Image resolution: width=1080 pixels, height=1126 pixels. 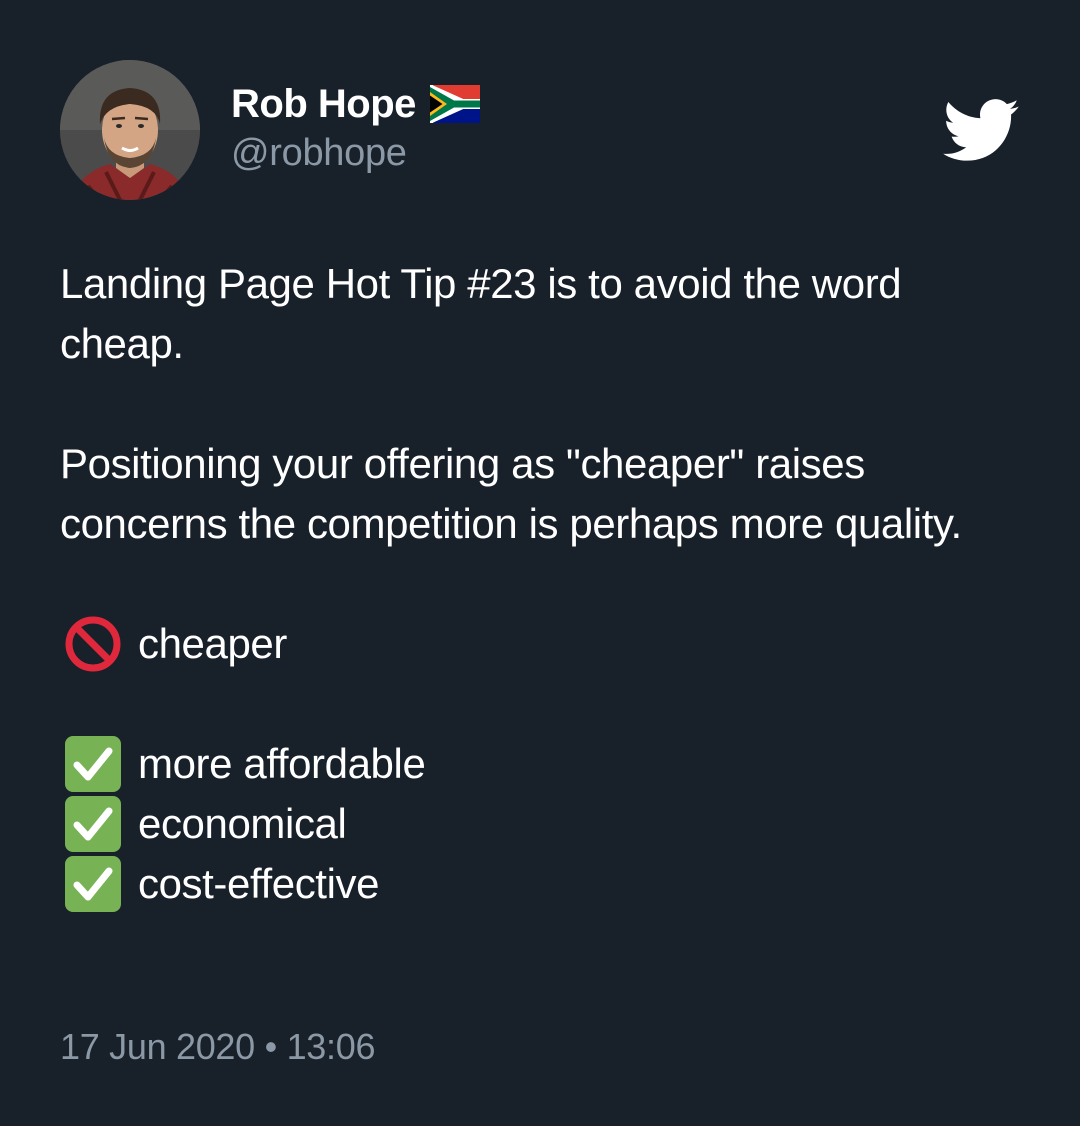 What do you see at coordinates (980, 130) in the screenshot?
I see `twitter-bird-icon` at bounding box center [980, 130].